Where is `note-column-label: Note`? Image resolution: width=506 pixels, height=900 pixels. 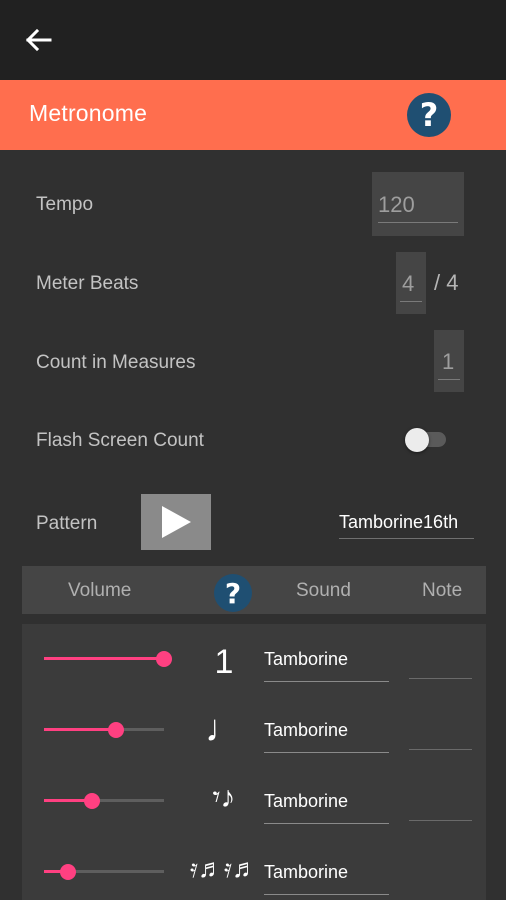 note-column-label: Note is located at coordinates (442, 590).